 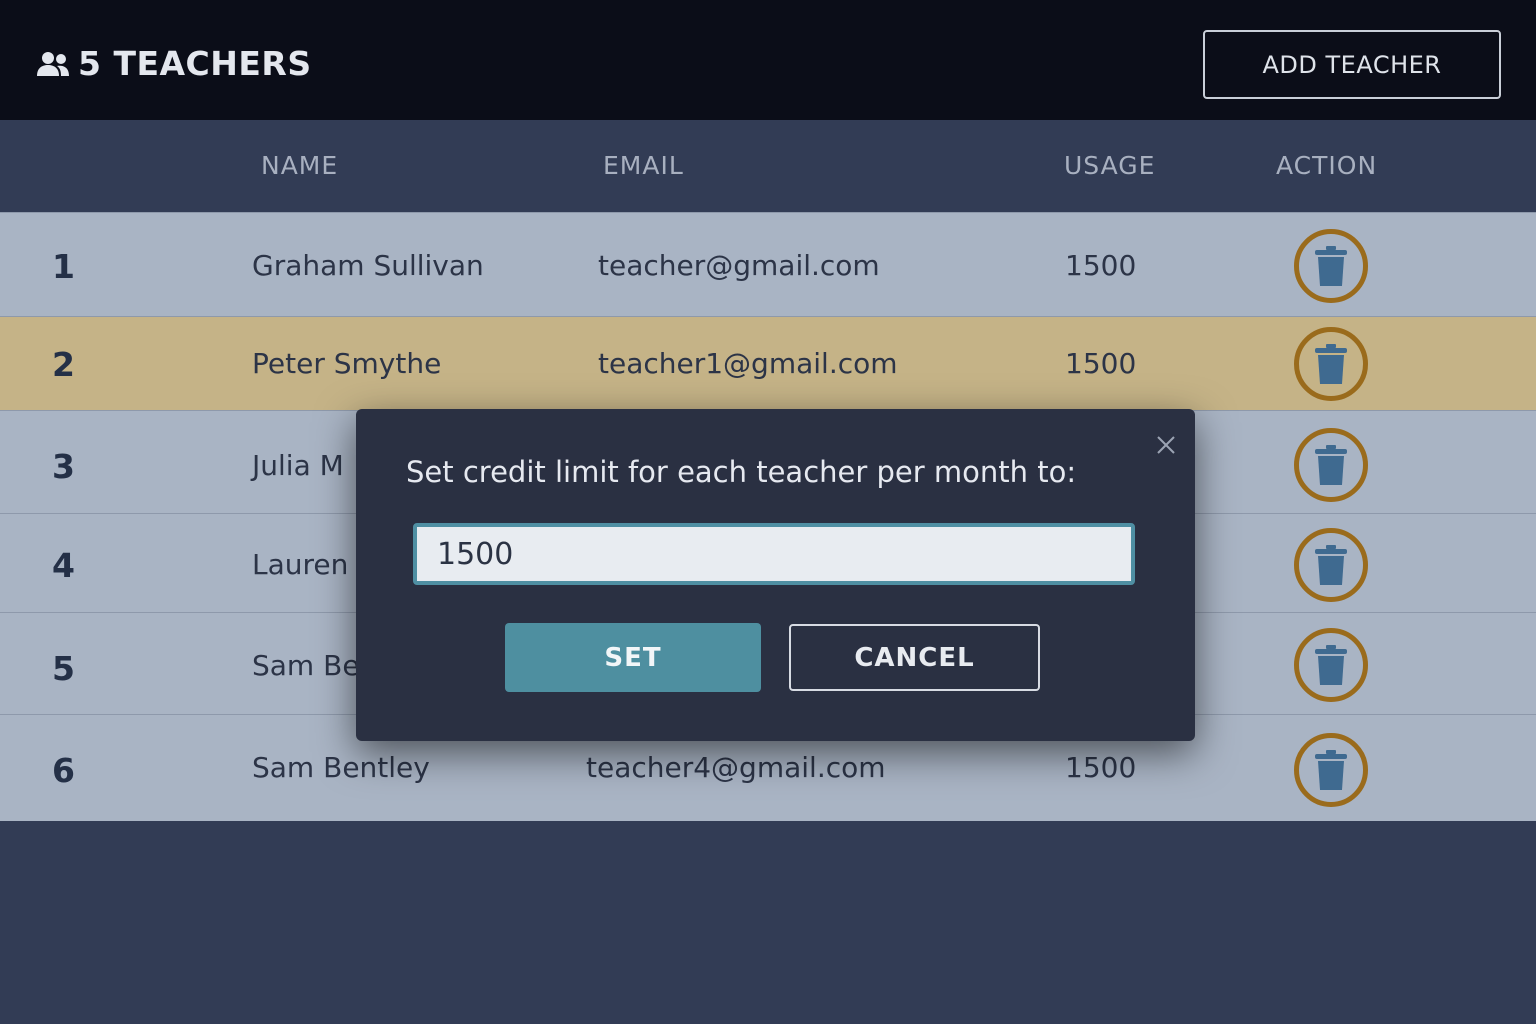 I want to click on add-teacher-button: ADD TEACHER, so click(x=1352, y=64).